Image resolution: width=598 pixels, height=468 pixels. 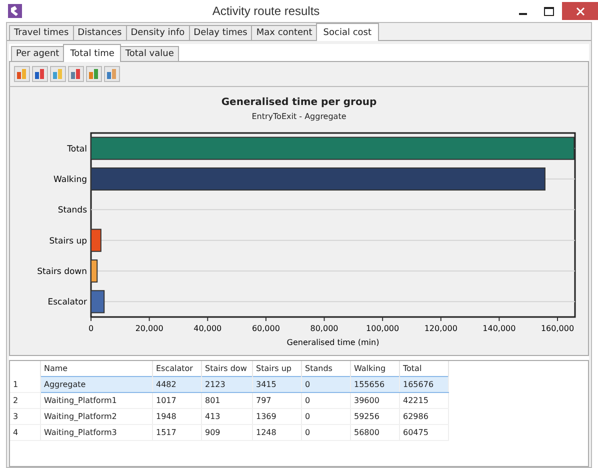 I want to click on table-cell: 39600, so click(x=375, y=400).